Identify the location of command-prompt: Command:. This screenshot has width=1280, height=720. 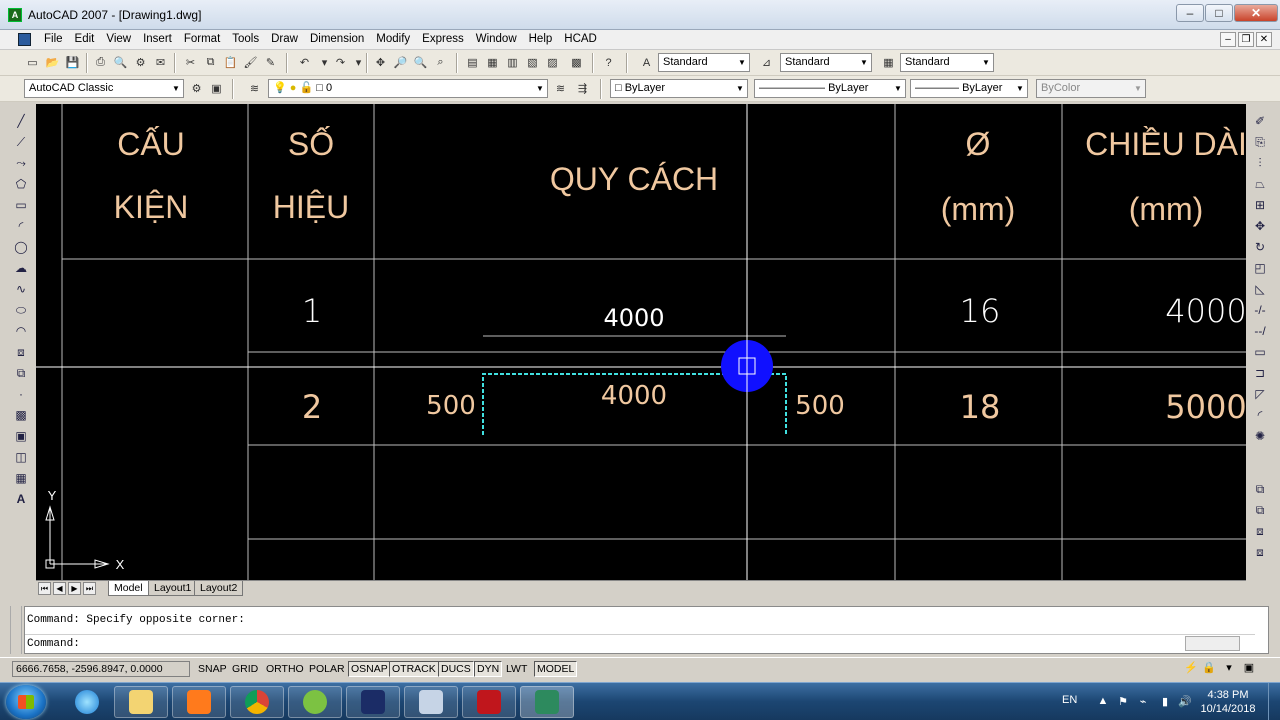
(53, 644).